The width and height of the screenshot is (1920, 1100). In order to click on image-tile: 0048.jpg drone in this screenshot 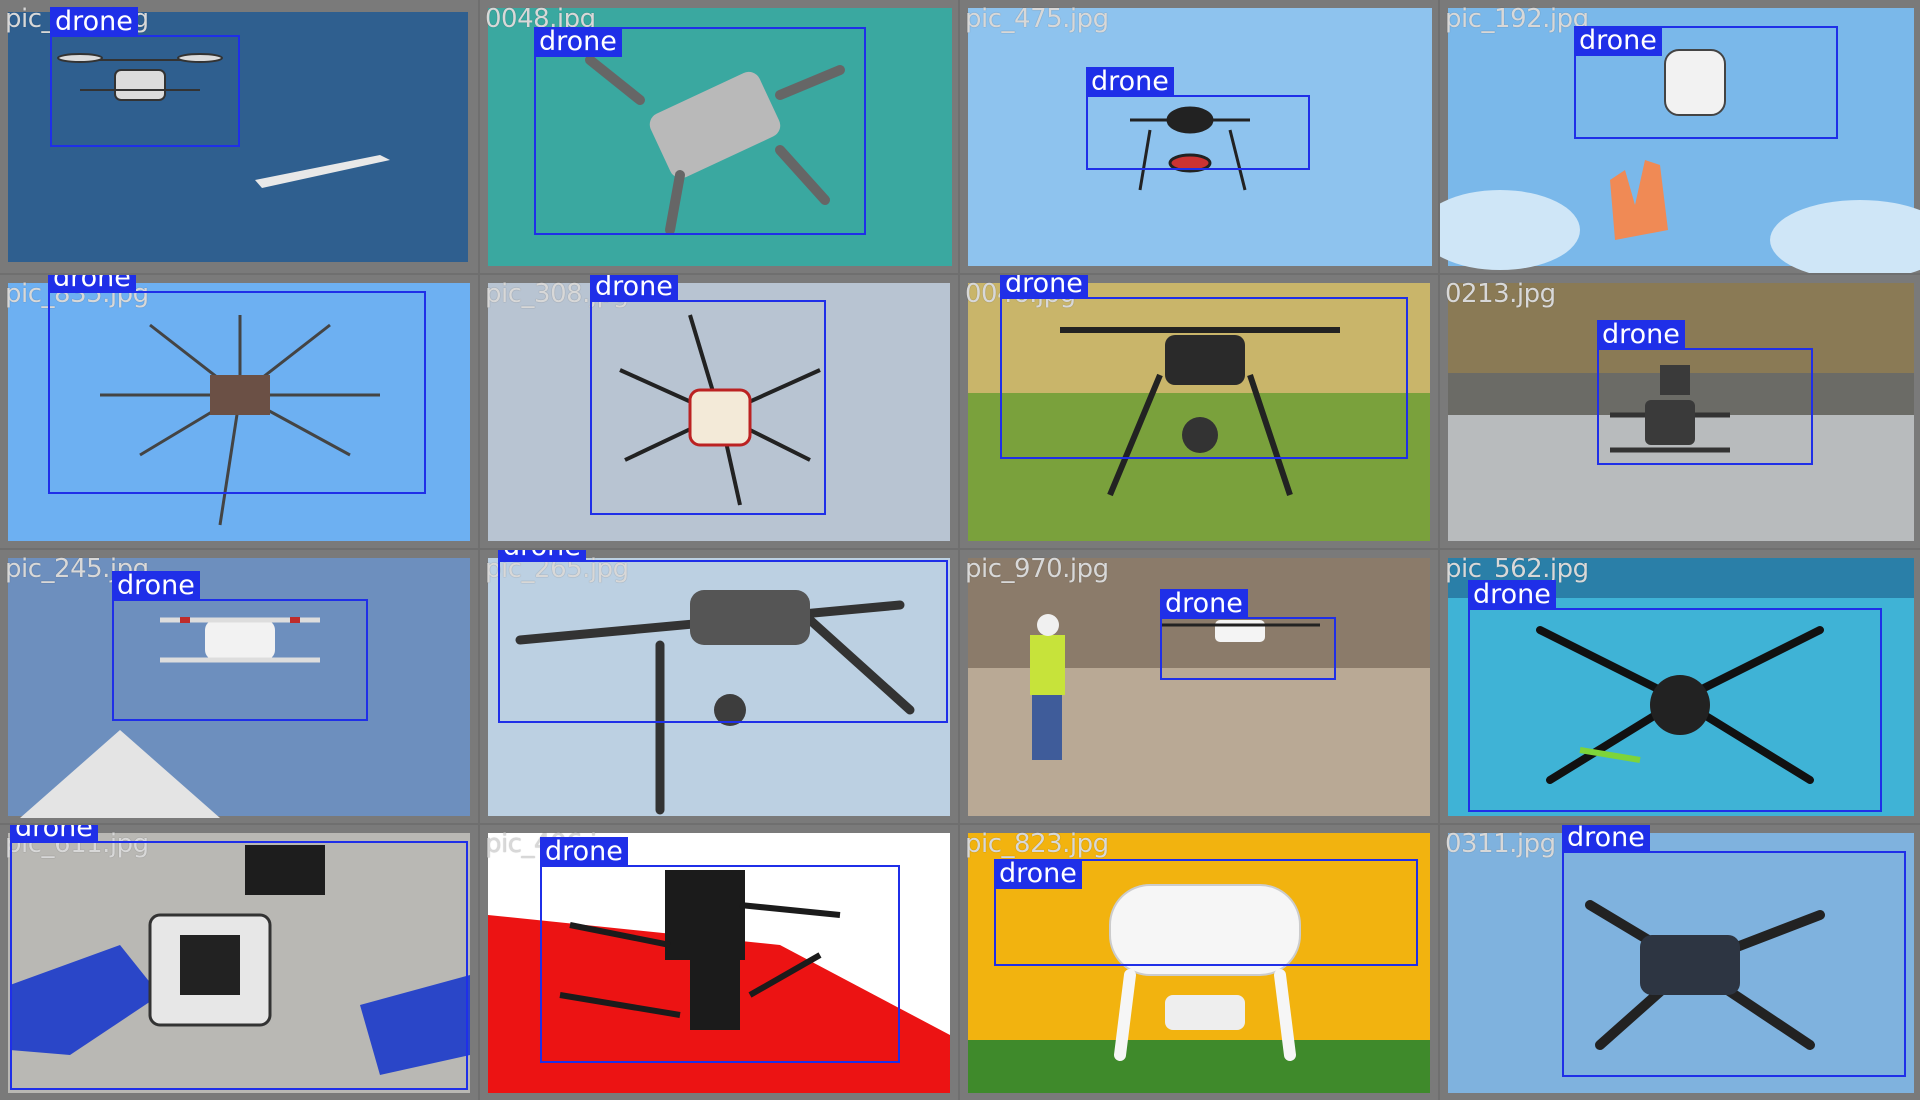, I will do `click(719, 136)`.